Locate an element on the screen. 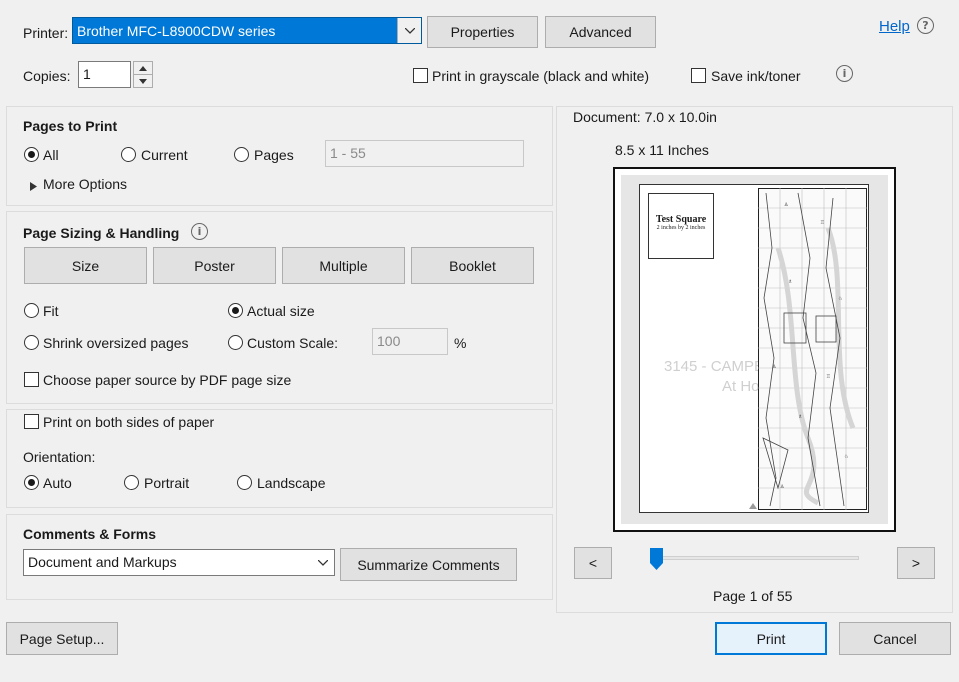 Image resolution: width=959 pixels, height=682 pixels. comments-select-value: Document and Markups is located at coordinates (102, 562).